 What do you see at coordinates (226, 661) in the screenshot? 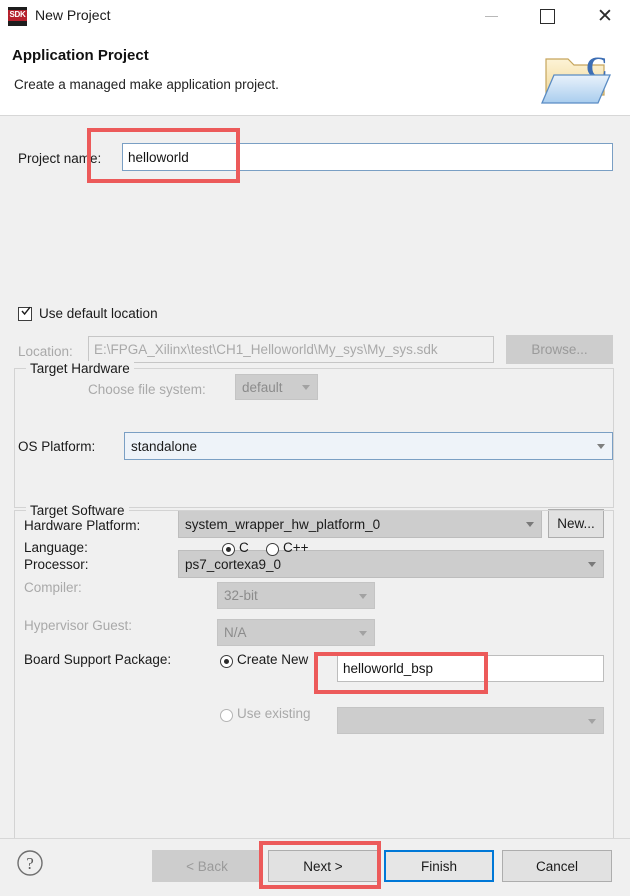
I see `bsp-create-new-radio` at bounding box center [226, 661].